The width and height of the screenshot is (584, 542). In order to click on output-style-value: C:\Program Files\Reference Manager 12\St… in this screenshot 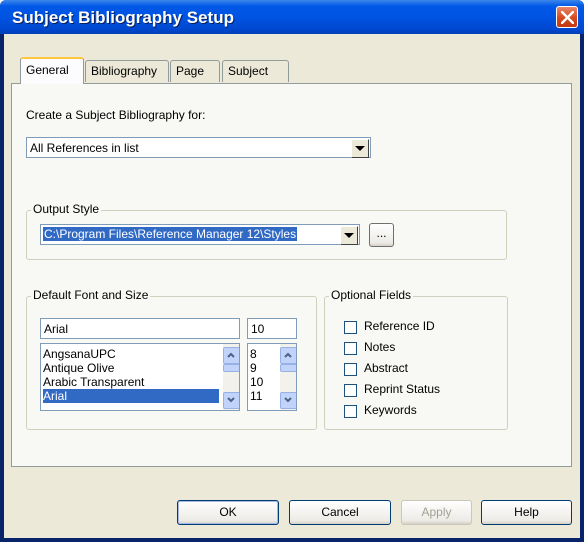, I will do `click(170, 234)`.